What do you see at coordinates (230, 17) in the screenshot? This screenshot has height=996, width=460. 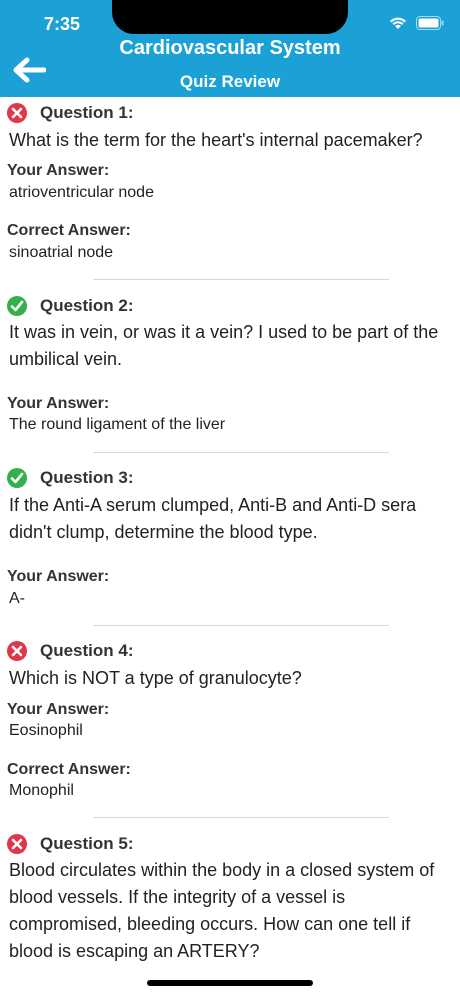 I see `device-notch` at bounding box center [230, 17].